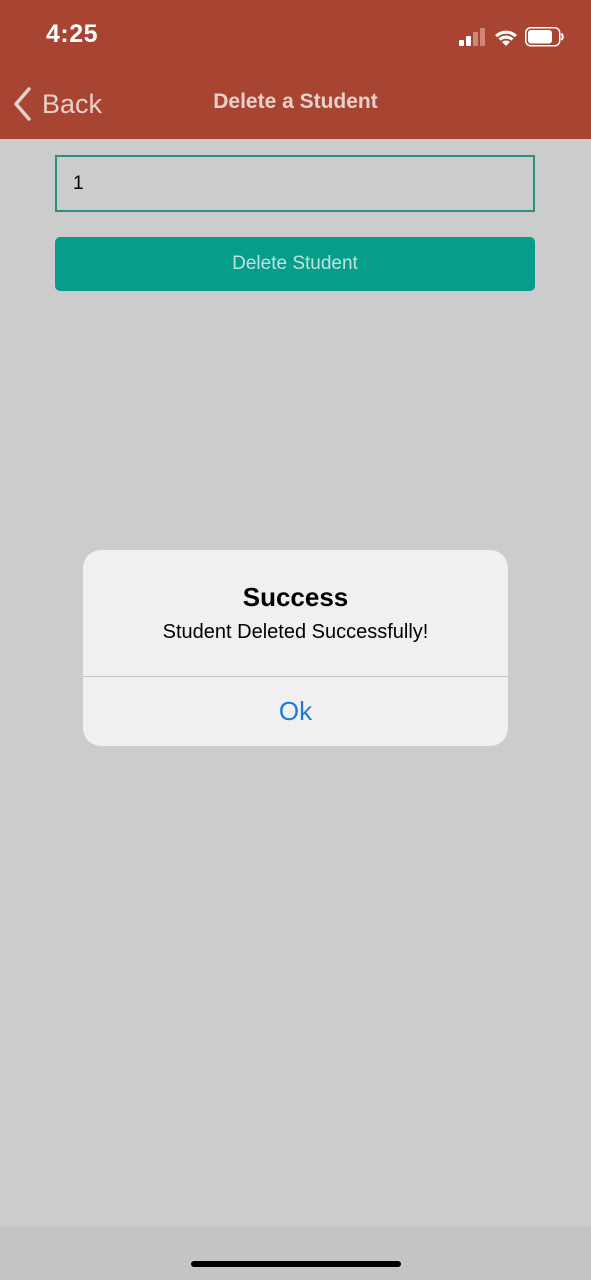 This screenshot has width=591, height=1280. I want to click on alert-title: Success, so click(295, 597).